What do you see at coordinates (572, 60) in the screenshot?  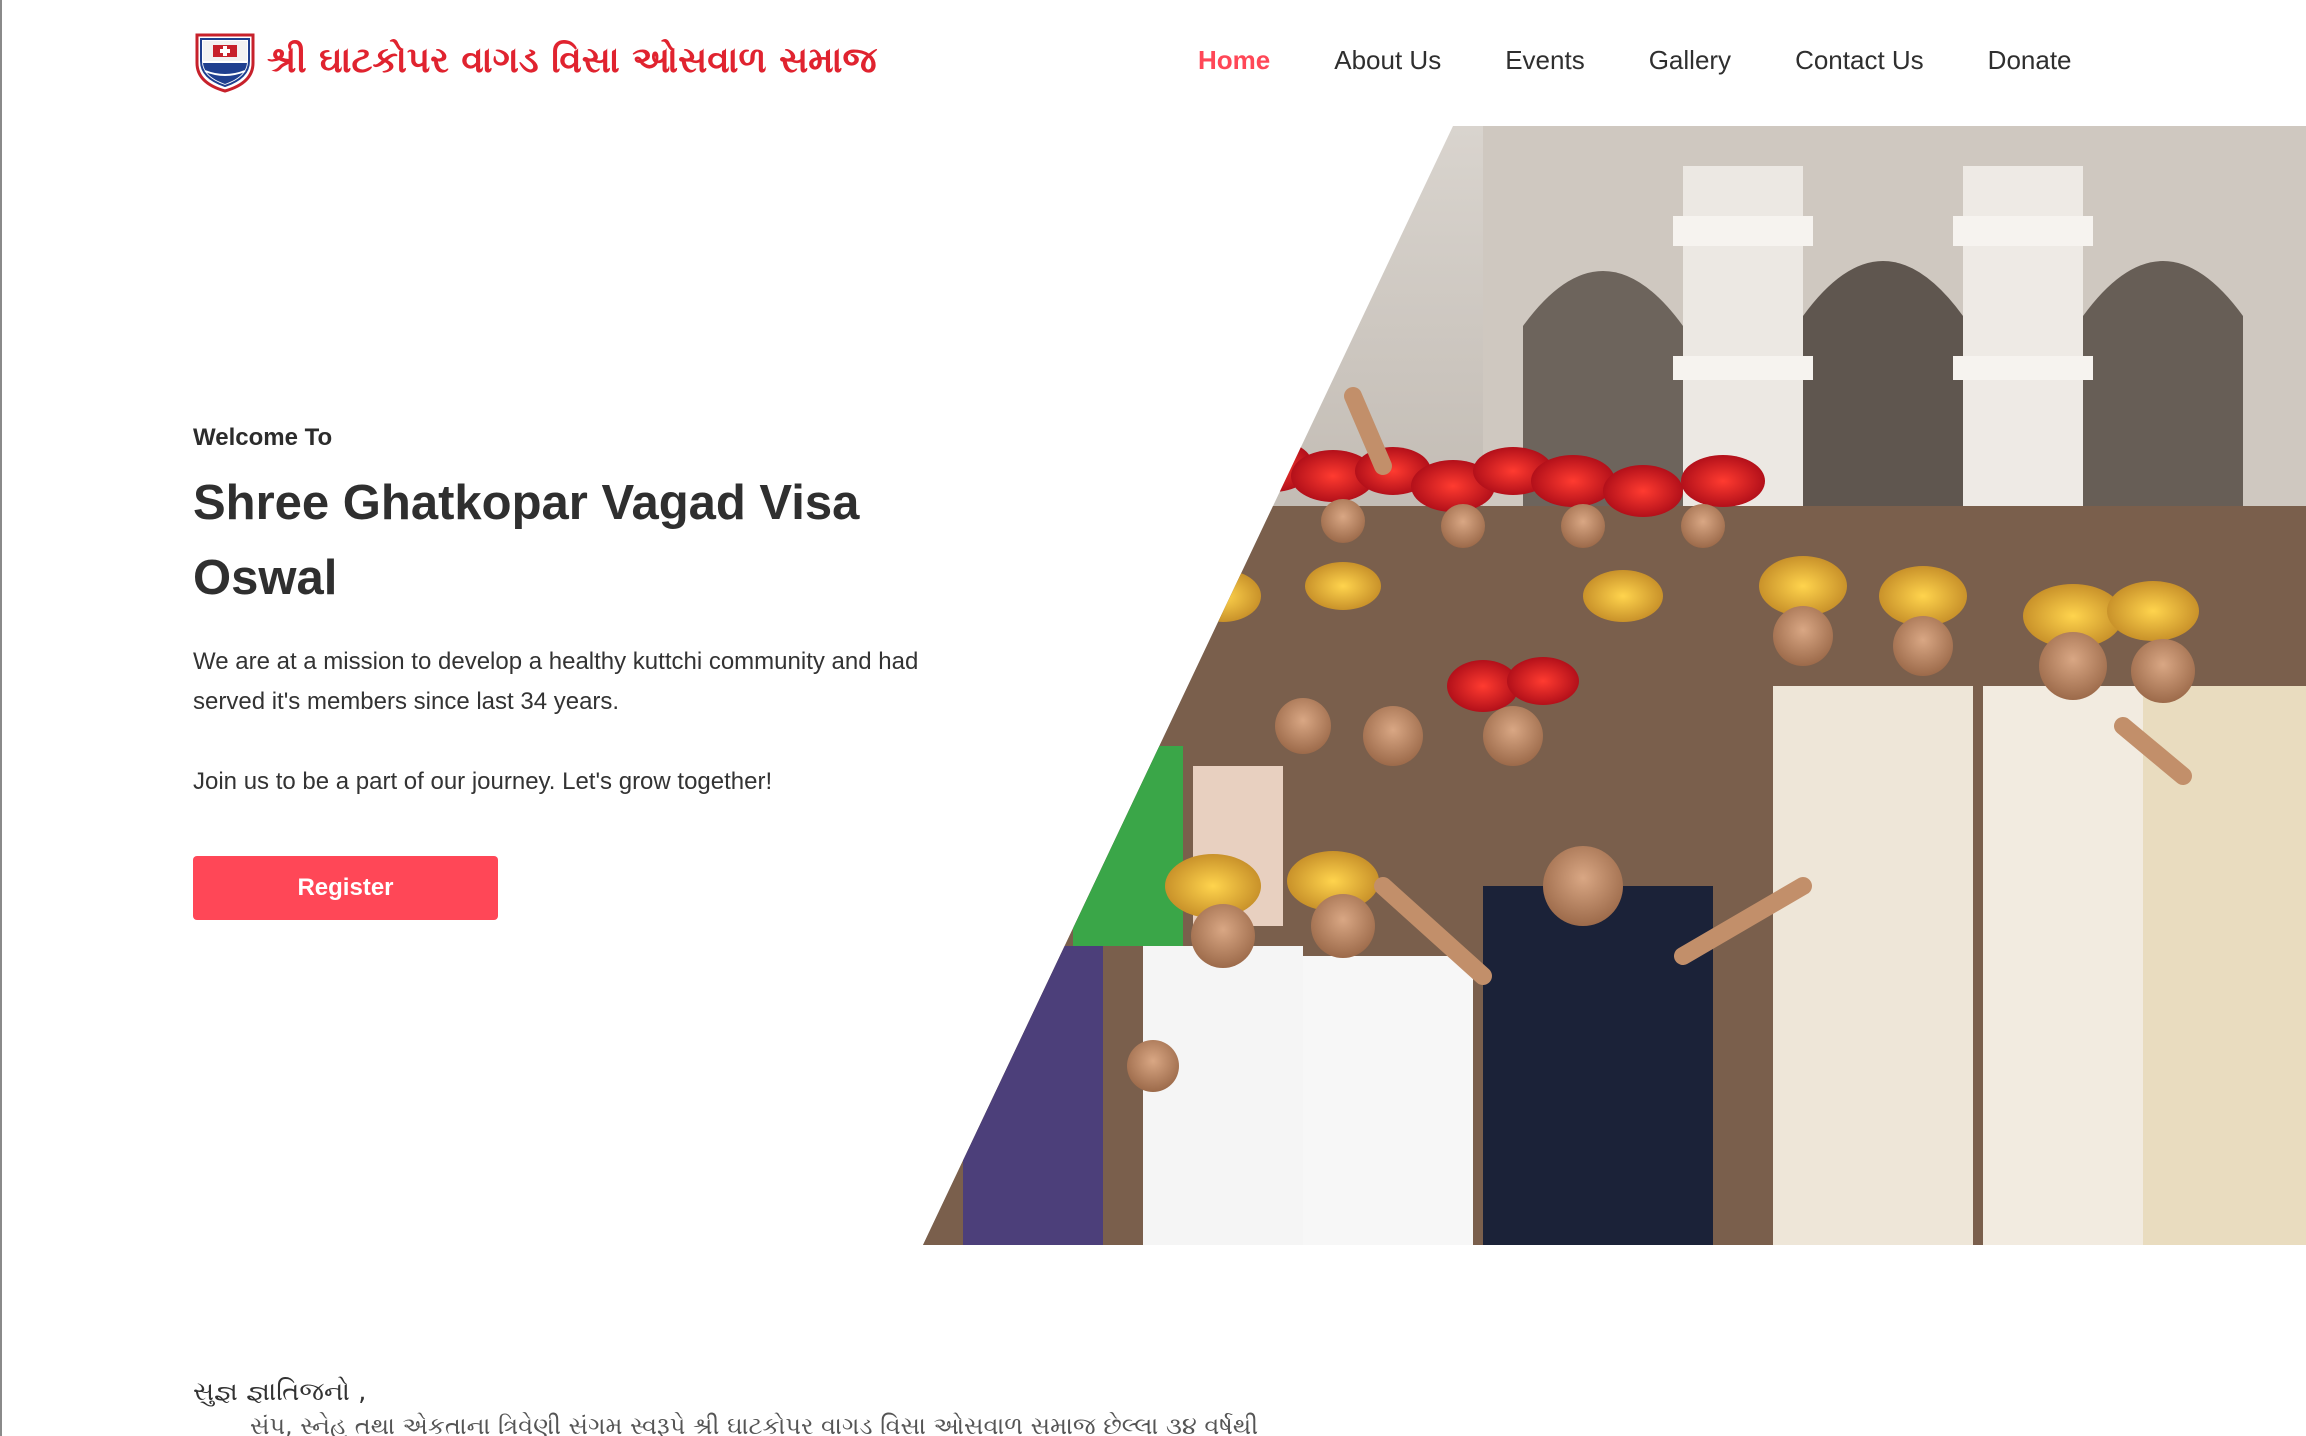 I see `logo-wordmark: શ્રી ઘાટકોપર વાગડ વિસા ઓસવાળ સમાજ` at bounding box center [572, 60].